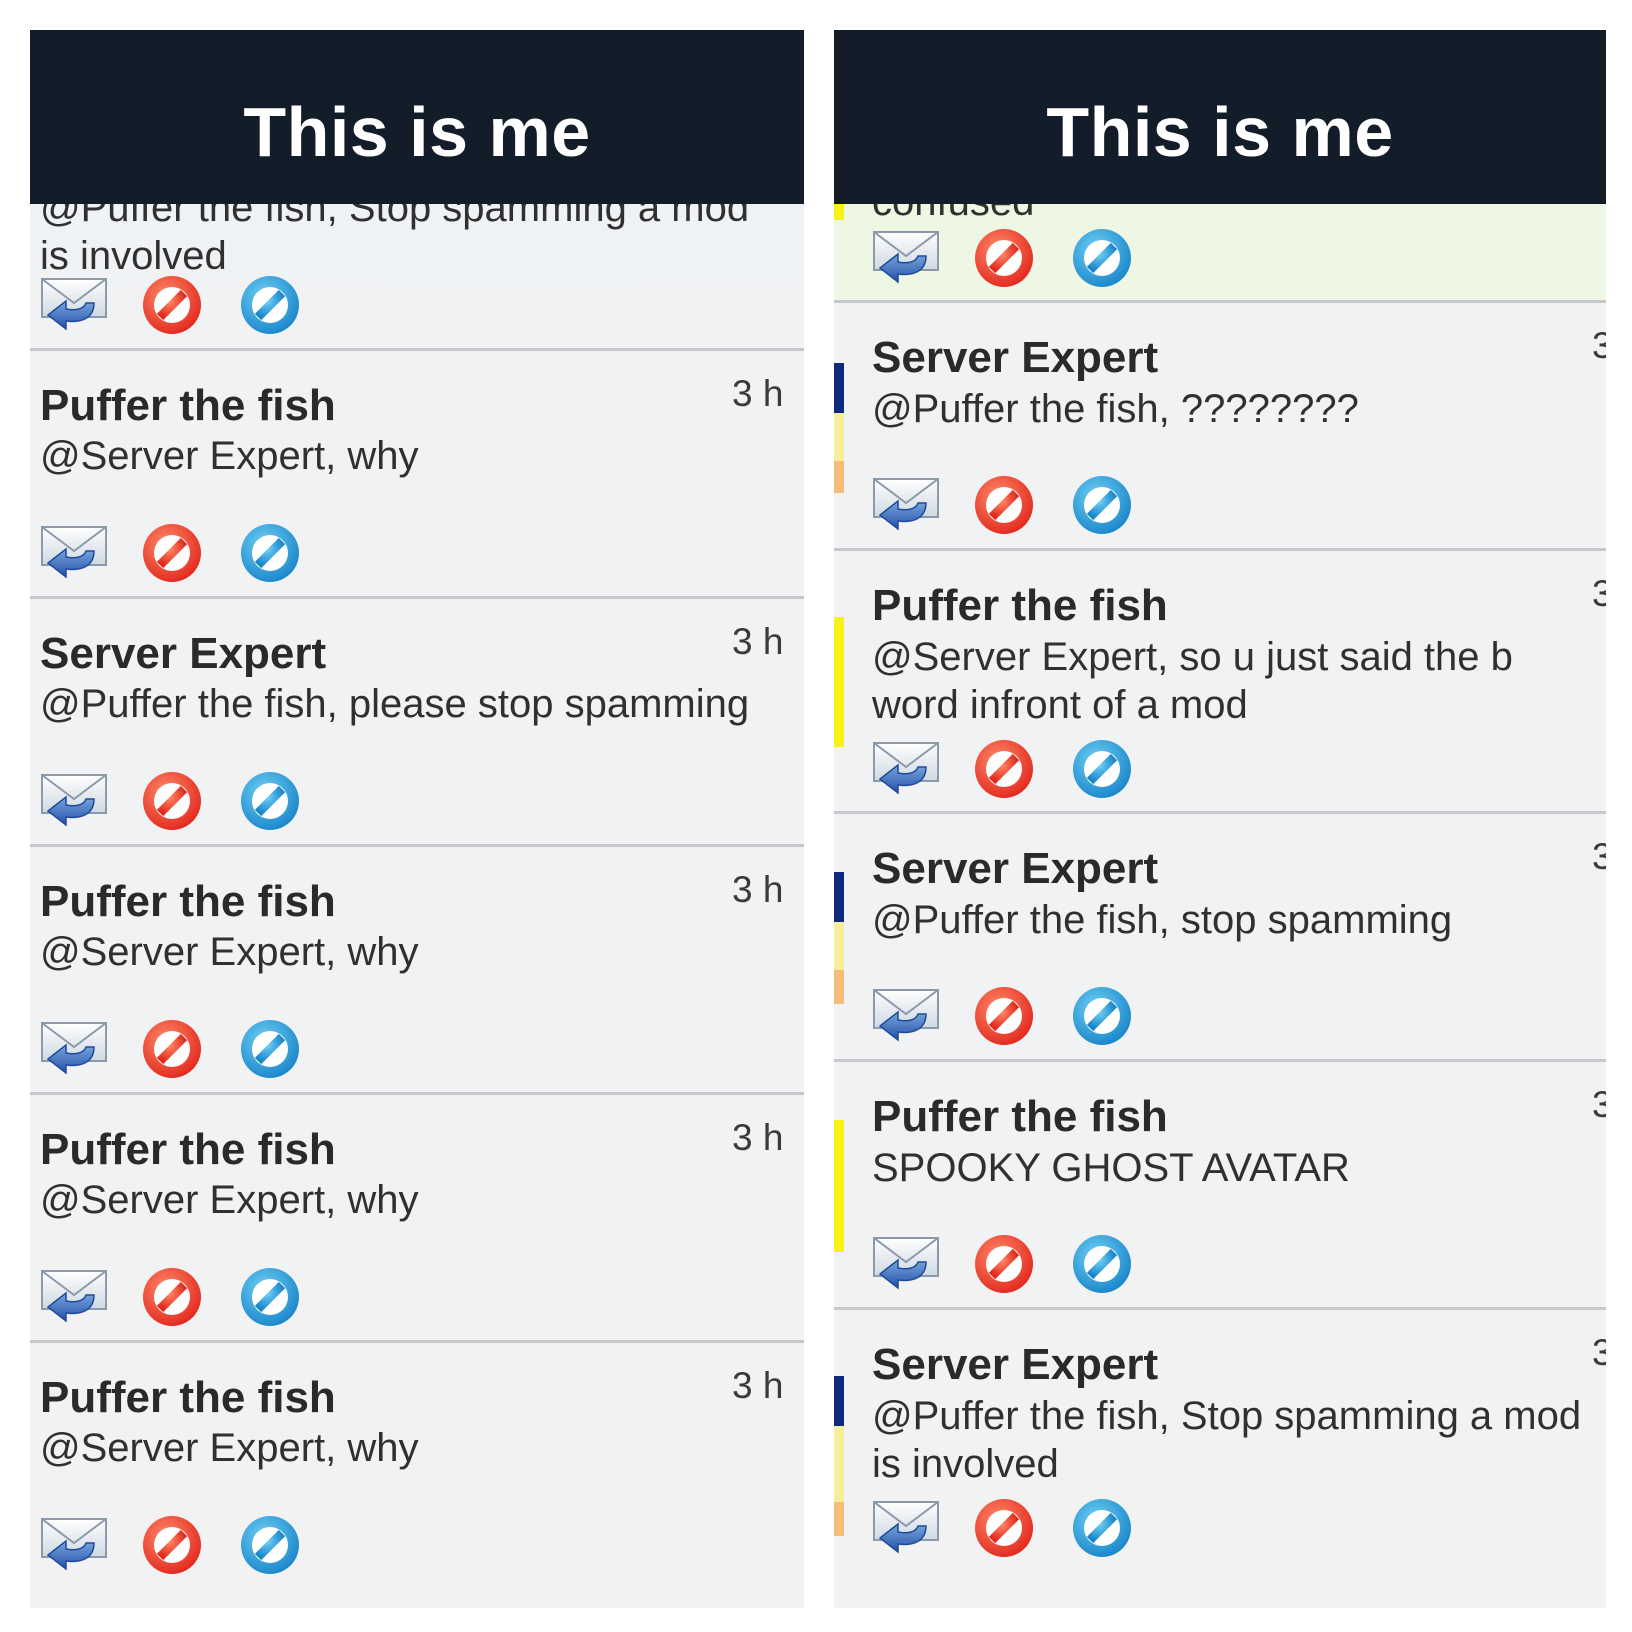  I want to click on post-message: @Puffer the fish, stop spamming, so click(1162, 920).